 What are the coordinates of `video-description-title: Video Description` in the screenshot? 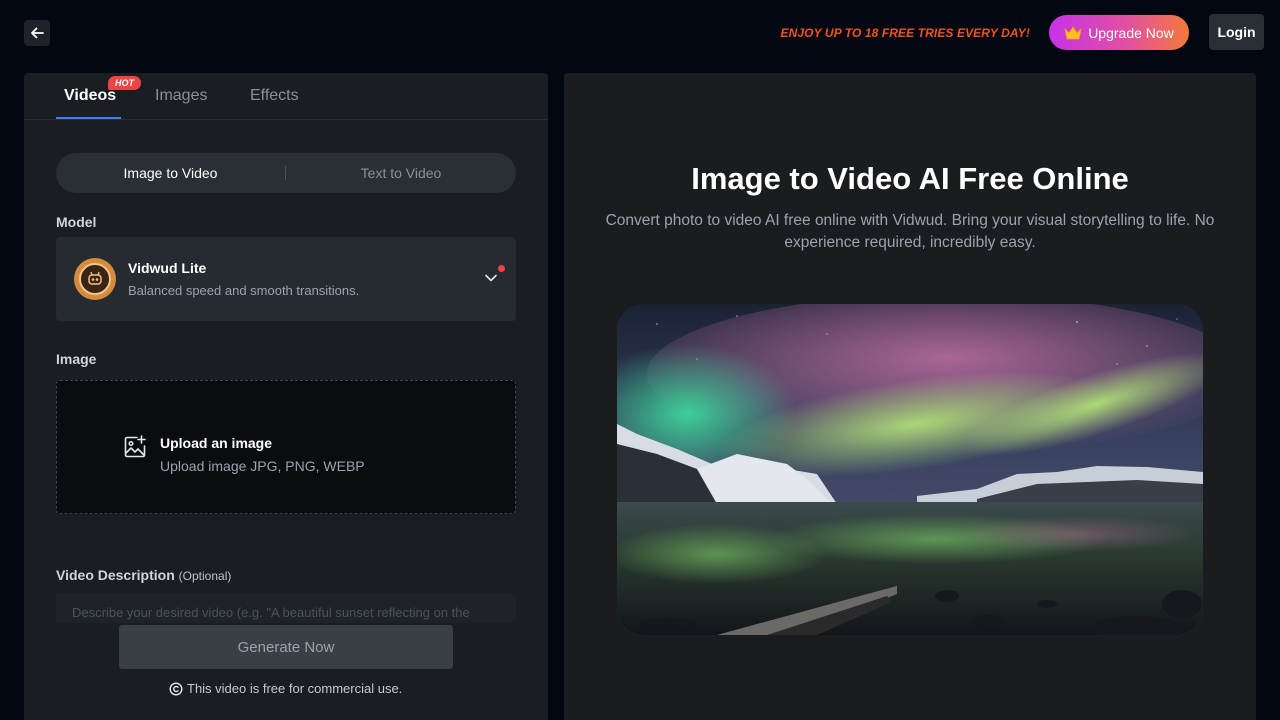 It's located at (115, 575).